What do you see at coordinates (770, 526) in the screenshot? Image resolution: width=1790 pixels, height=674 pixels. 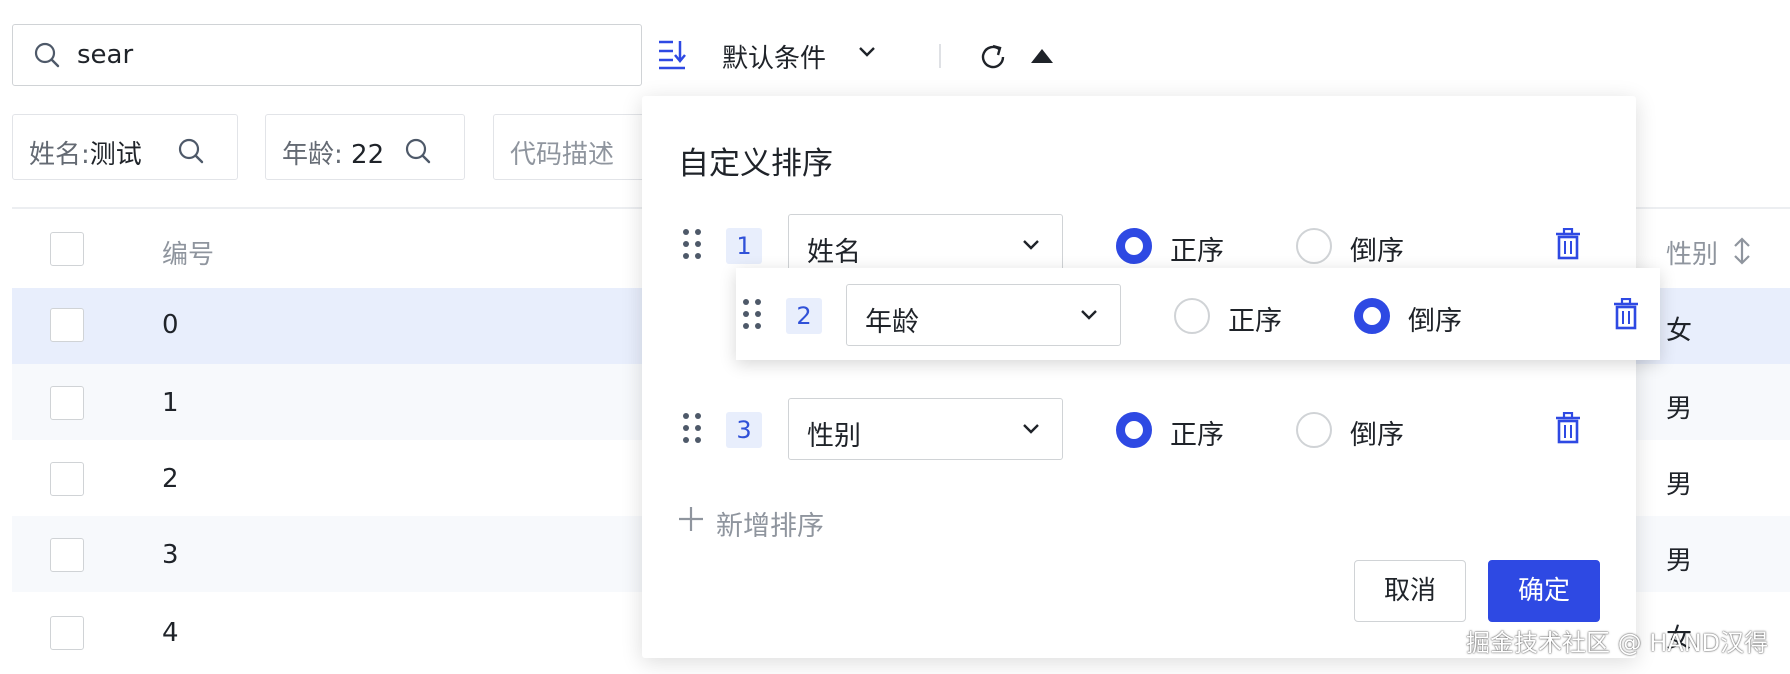 I see `add-sort-label: 新增排序` at bounding box center [770, 526].